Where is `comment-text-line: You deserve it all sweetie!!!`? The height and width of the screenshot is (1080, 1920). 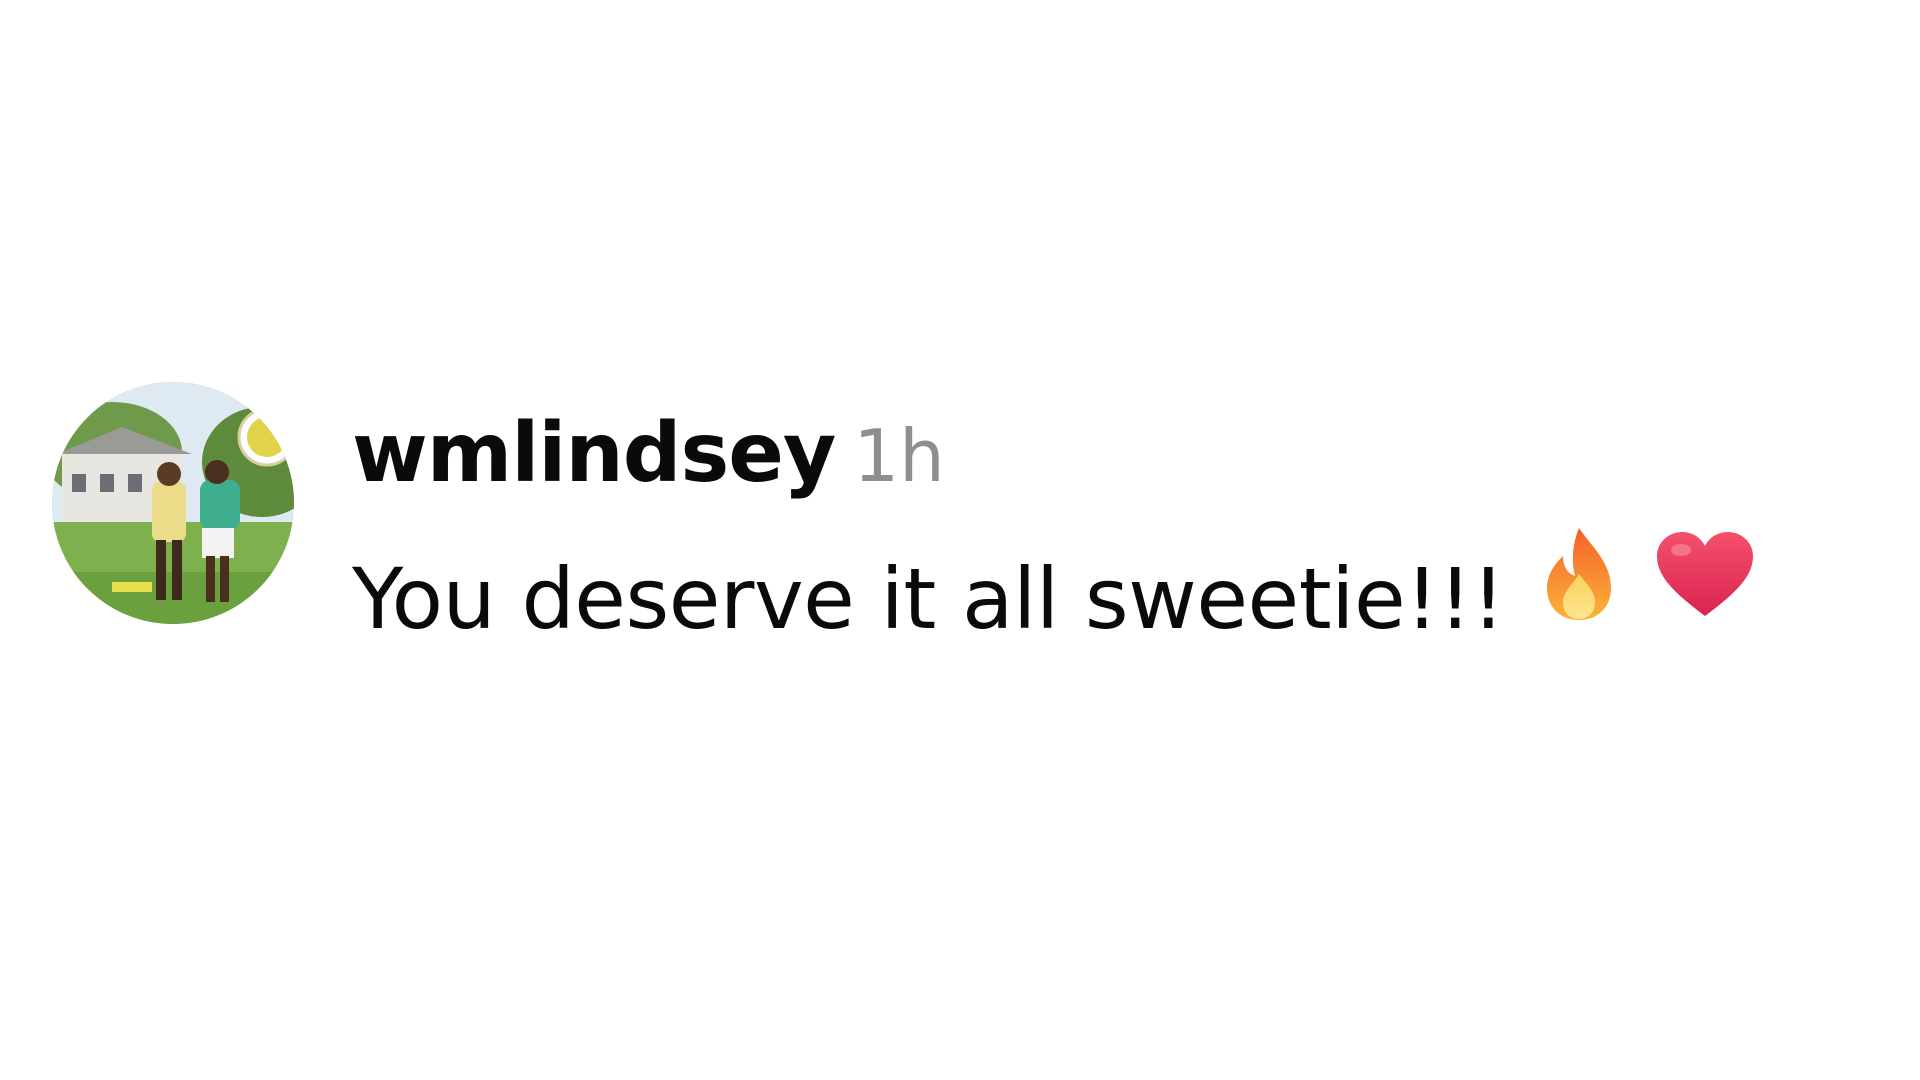 comment-text-line: You deserve it all sweetie!!! is located at coordinates (1122, 586).